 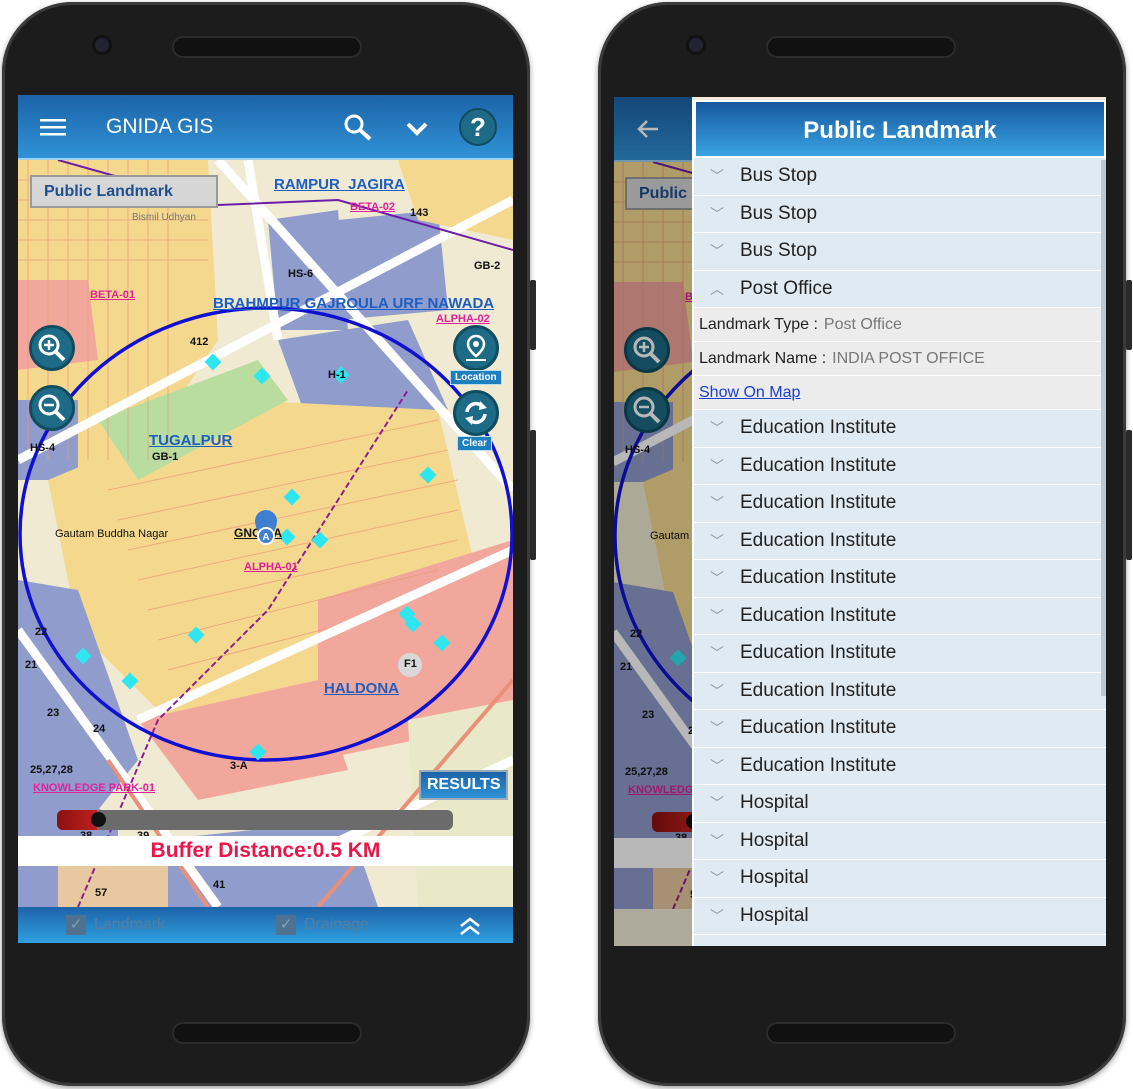 I want to click on bottom-layer-bar: ✓ Landmark ✓ Drainage, so click(x=265, y=925).